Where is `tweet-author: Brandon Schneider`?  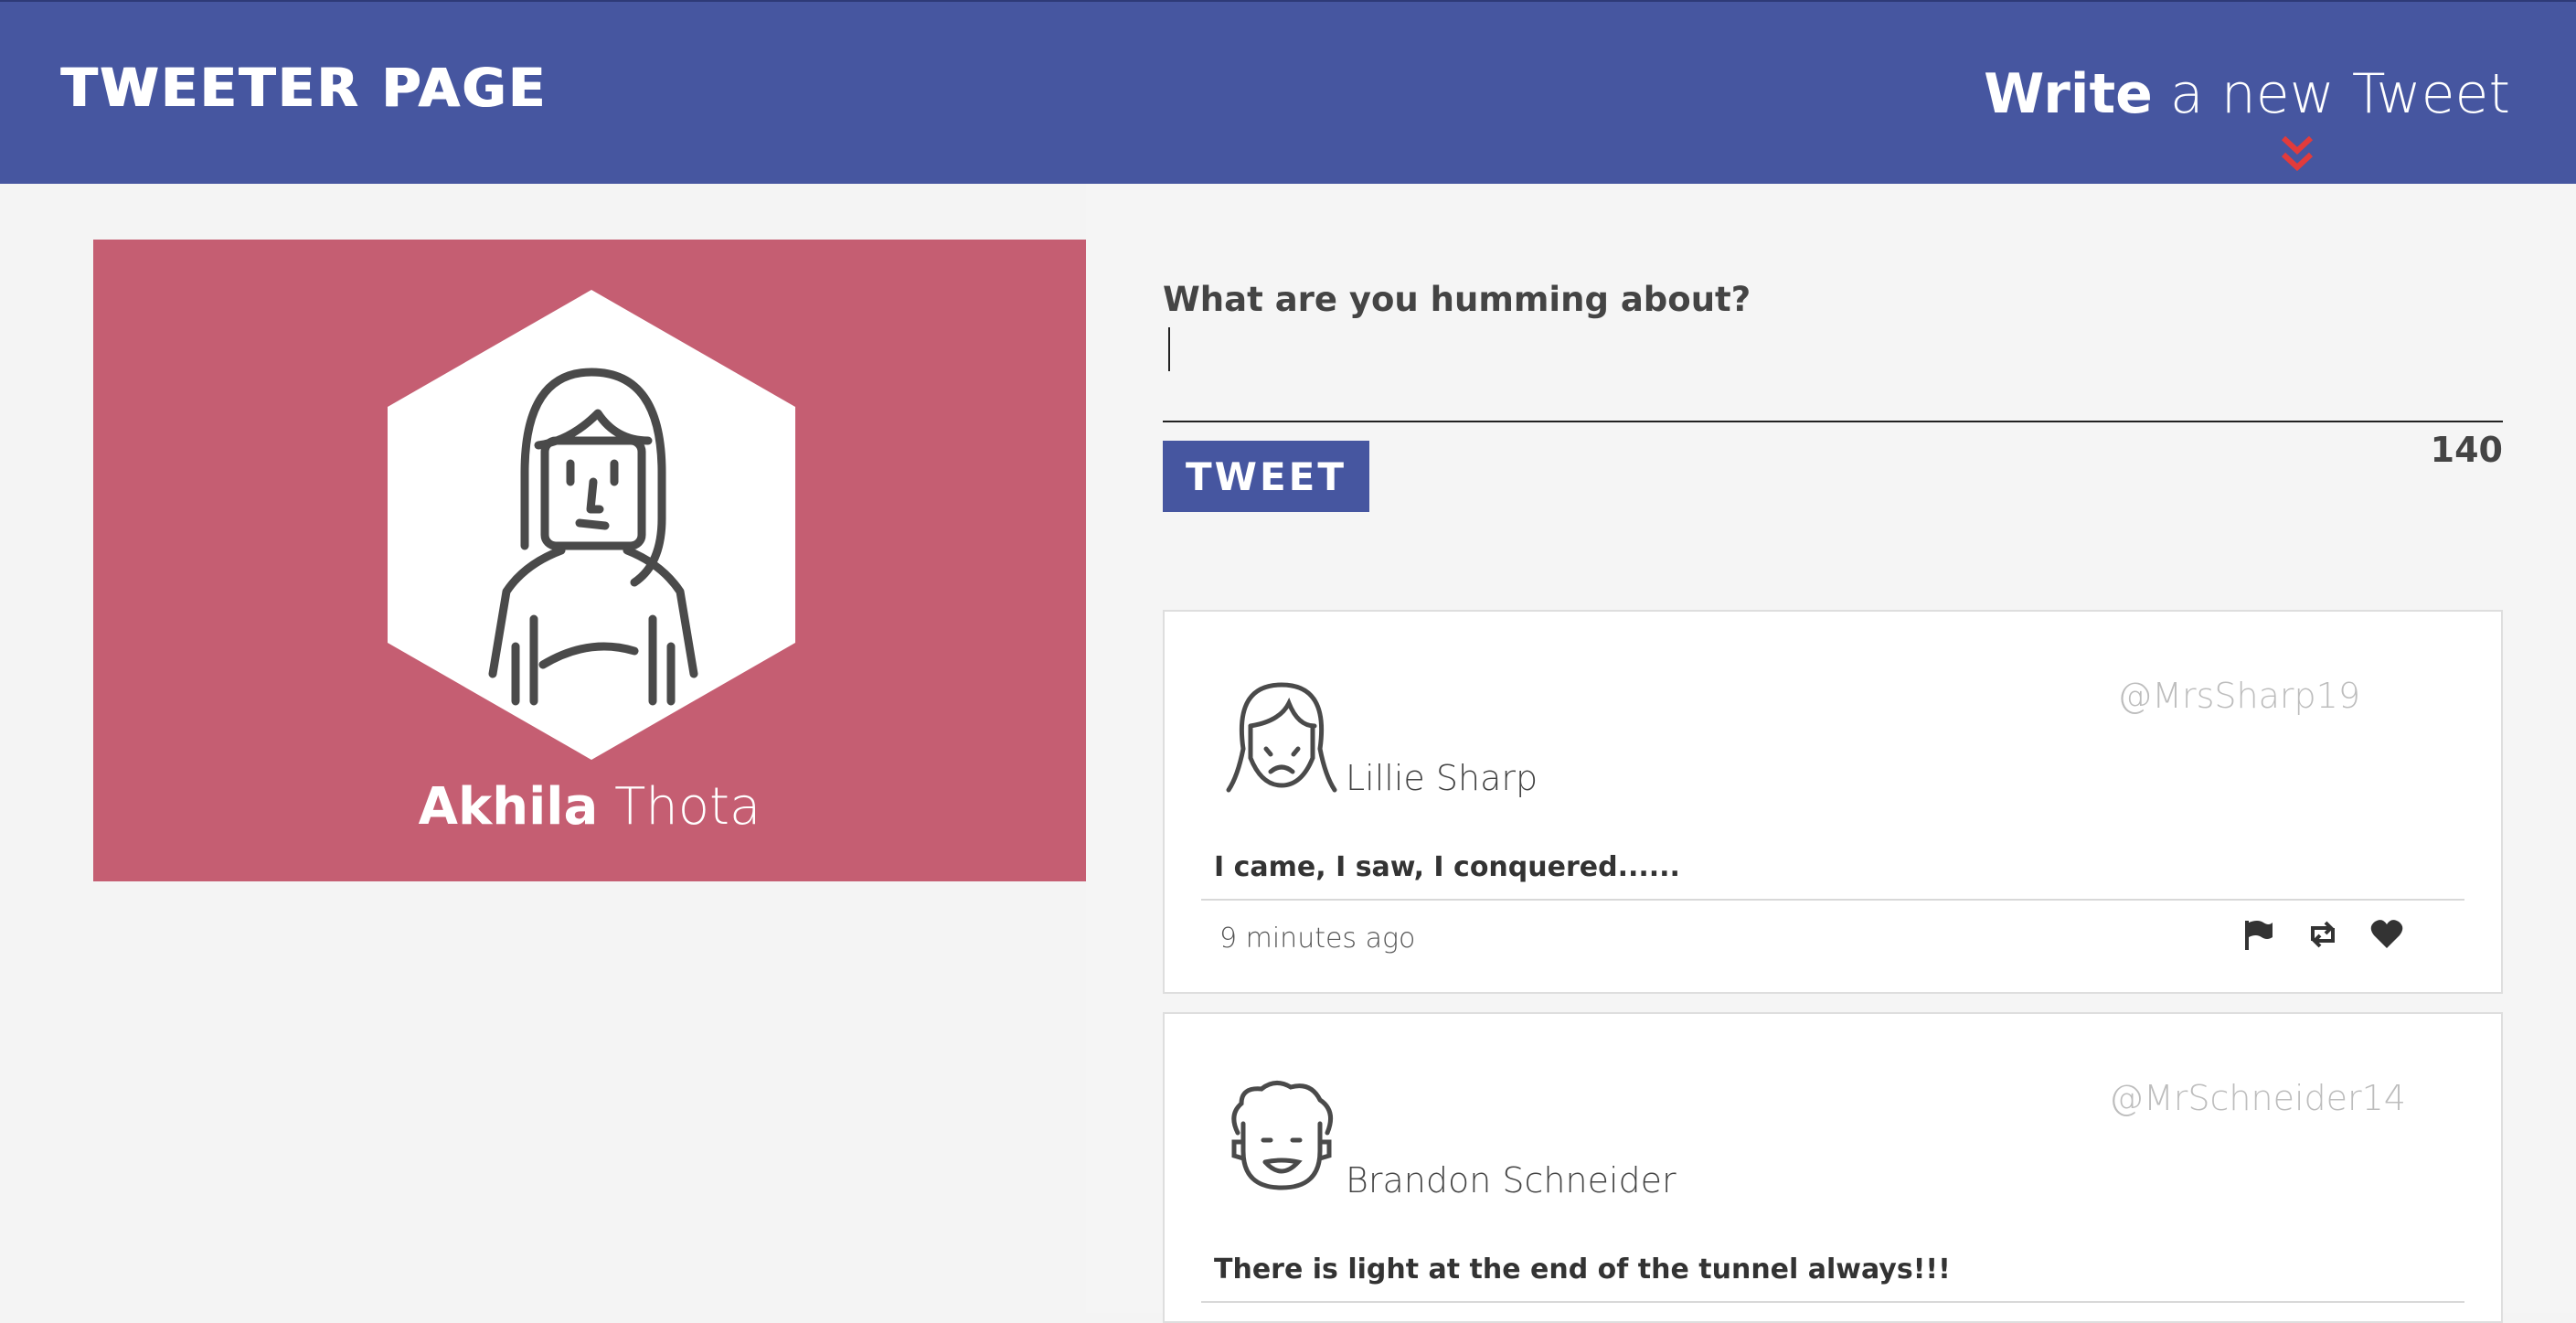 tweet-author: Brandon Schneider is located at coordinates (1512, 1180).